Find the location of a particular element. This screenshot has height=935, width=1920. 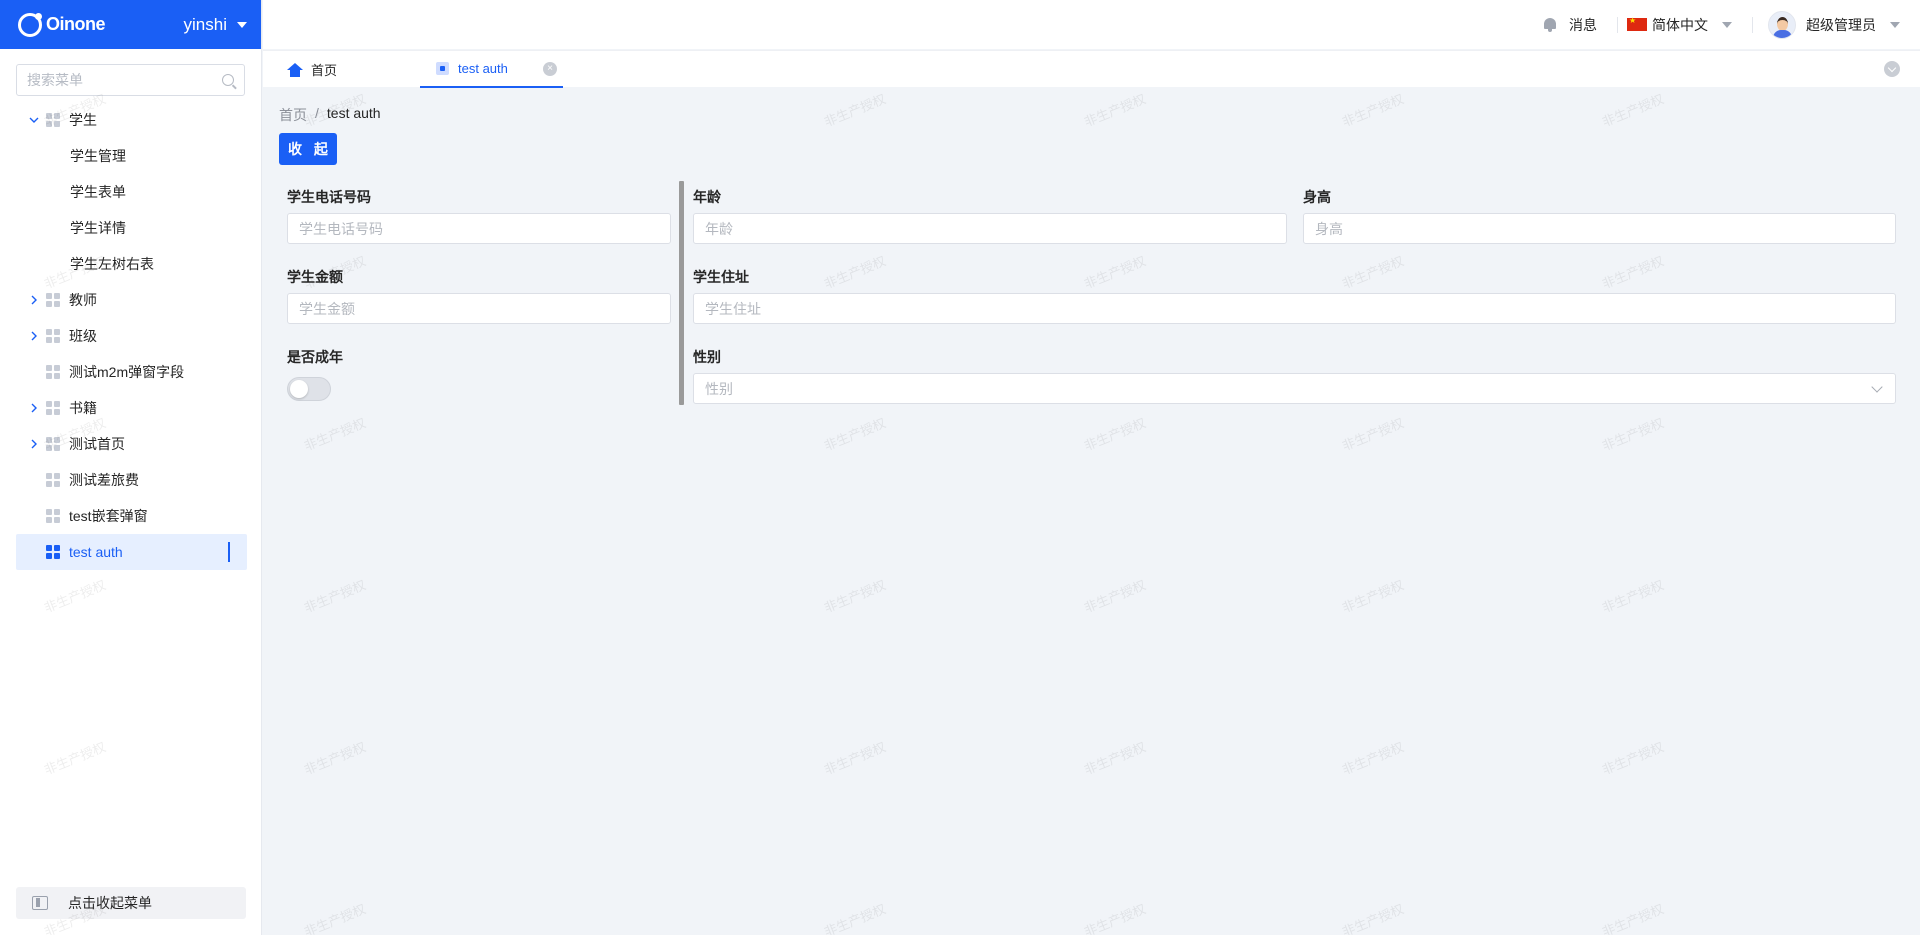

sidebar-item-label: 教师 is located at coordinates (83, 300).